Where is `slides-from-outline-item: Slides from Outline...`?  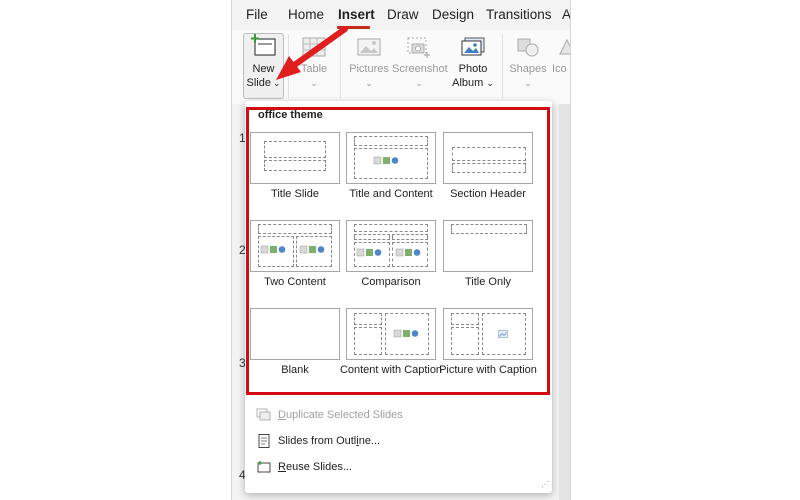
slides-from-outline-item: Slides from Outline... is located at coordinates (318, 441).